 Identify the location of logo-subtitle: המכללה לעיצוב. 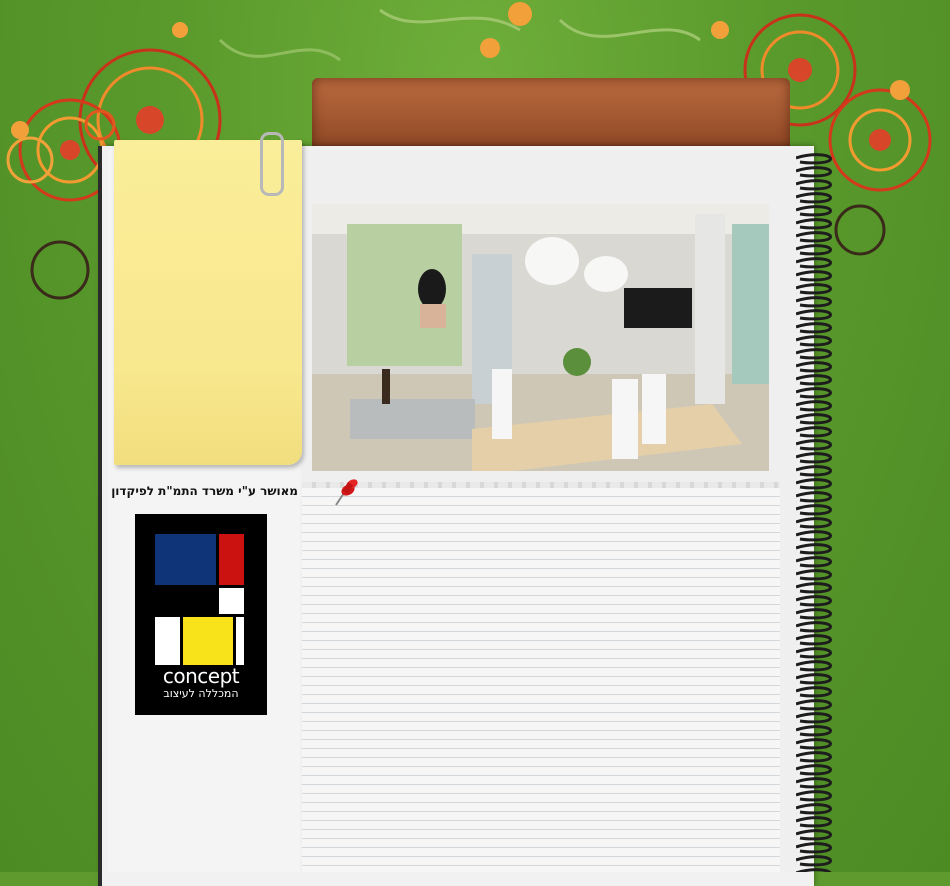
(201, 693).